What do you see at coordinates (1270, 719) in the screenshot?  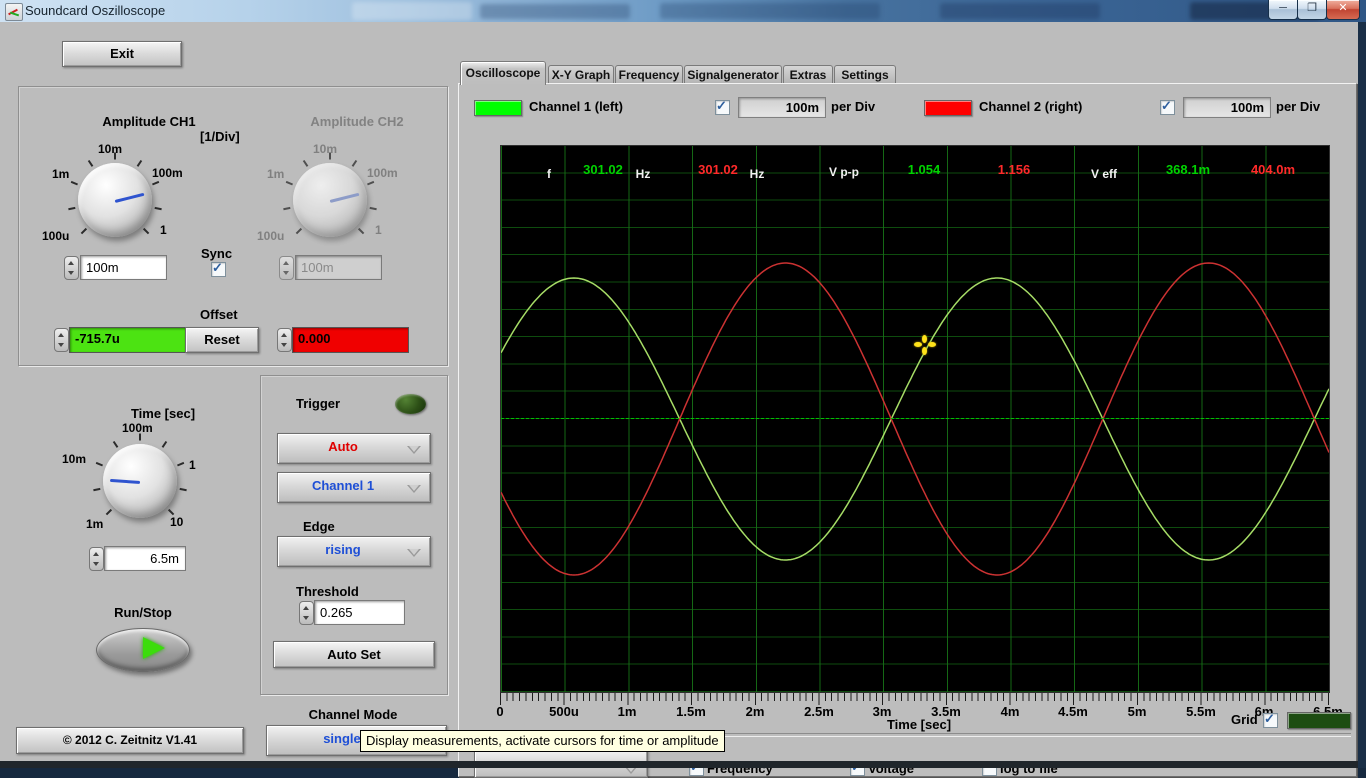 I see `grid-checkbox` at bounding box center [1270, 719].